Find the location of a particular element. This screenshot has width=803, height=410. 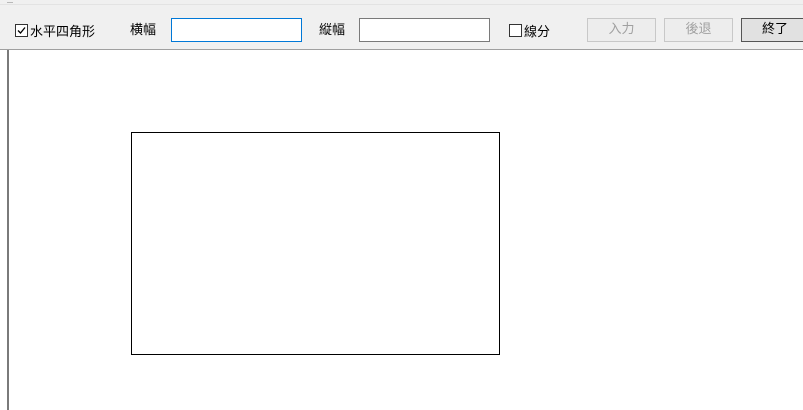

width-label: 横幅 is located at coordinates (143, 30).